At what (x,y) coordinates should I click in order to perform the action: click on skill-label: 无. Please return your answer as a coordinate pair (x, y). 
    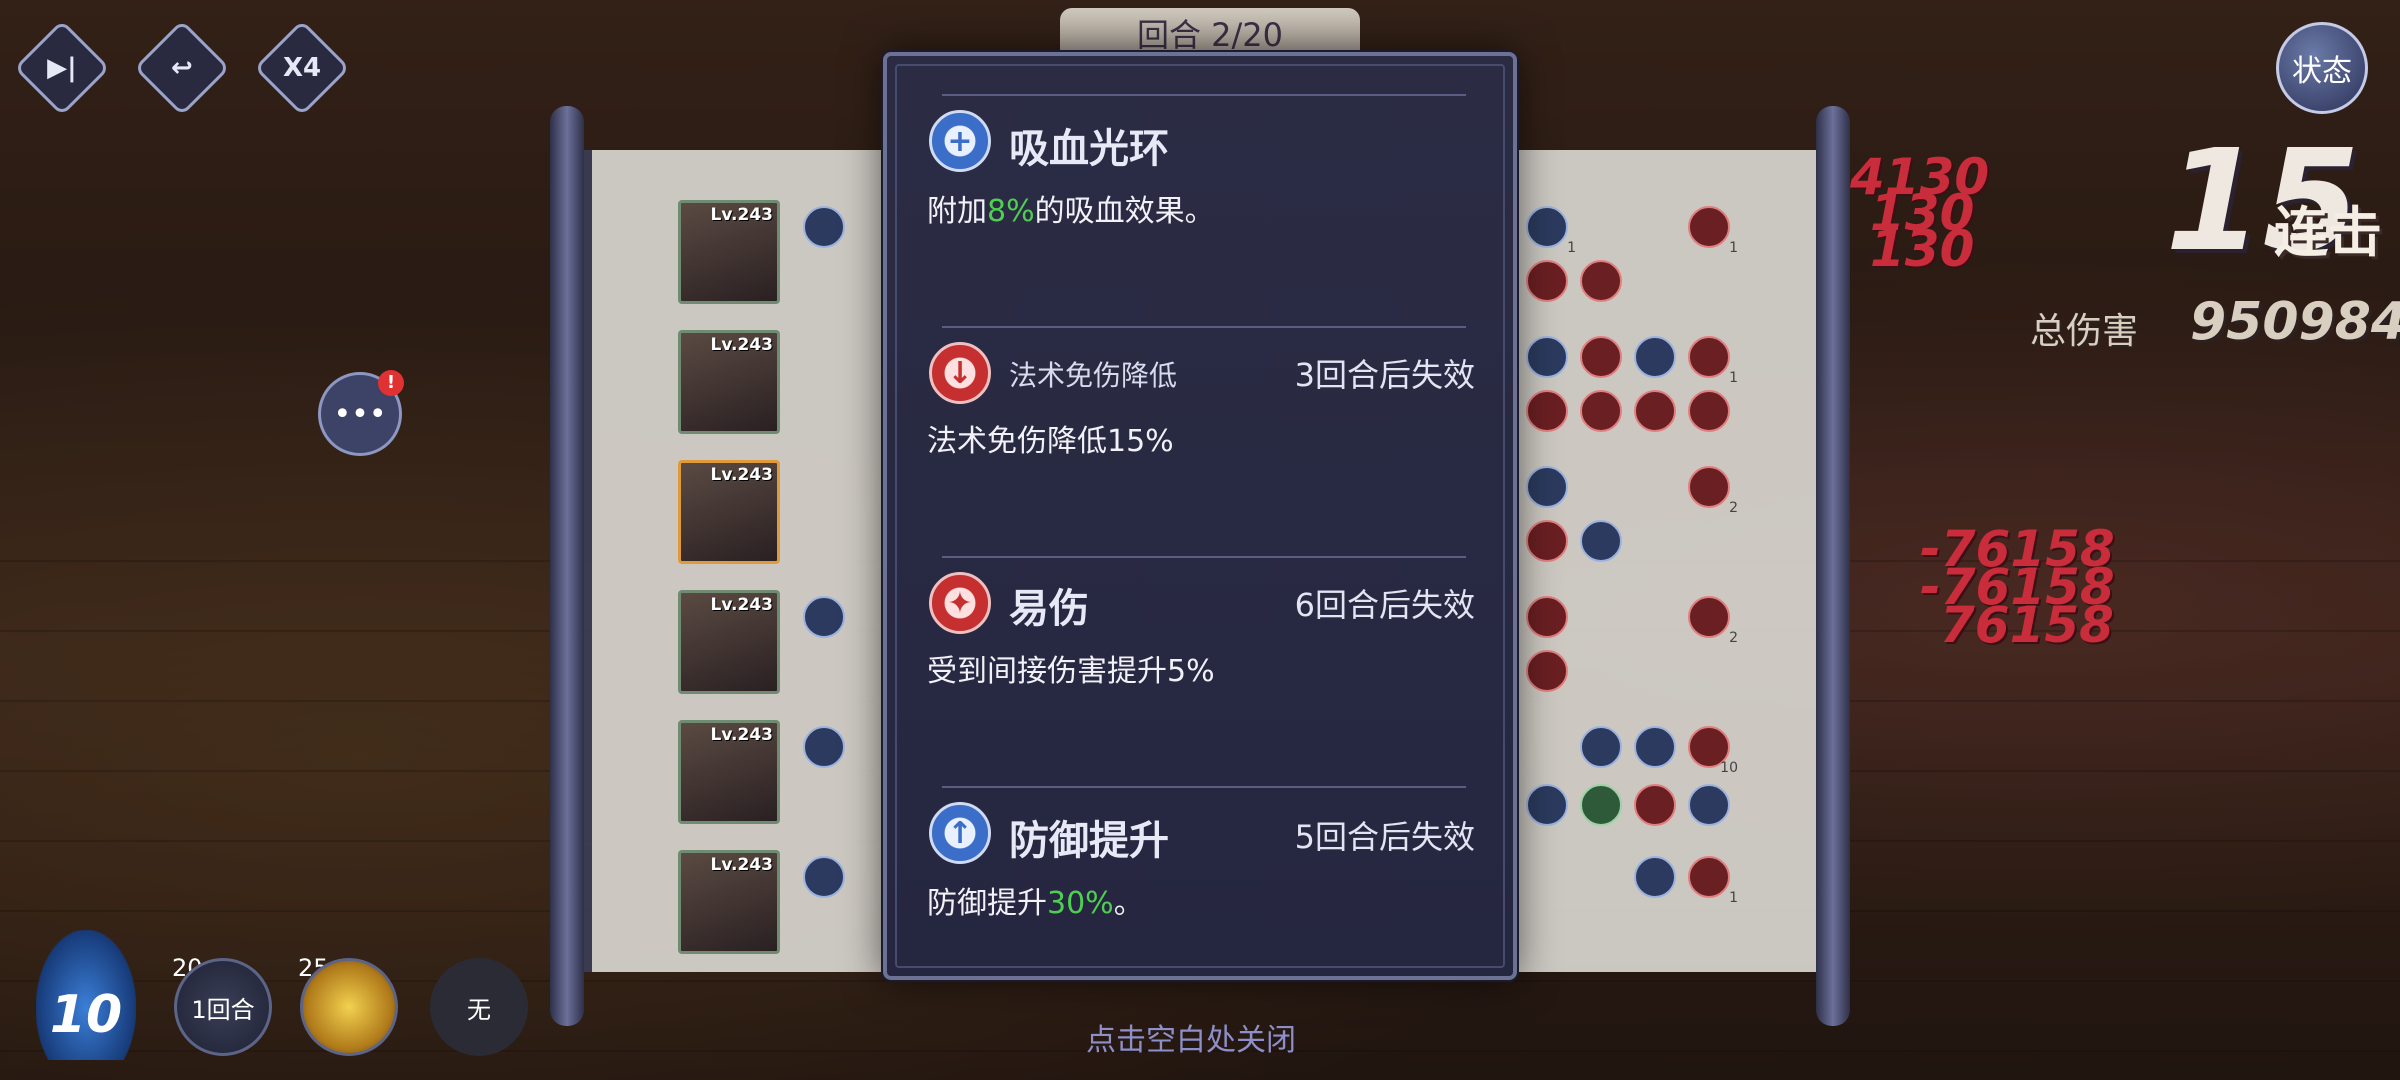
    Looking at the image, I should click on (479, 1009).